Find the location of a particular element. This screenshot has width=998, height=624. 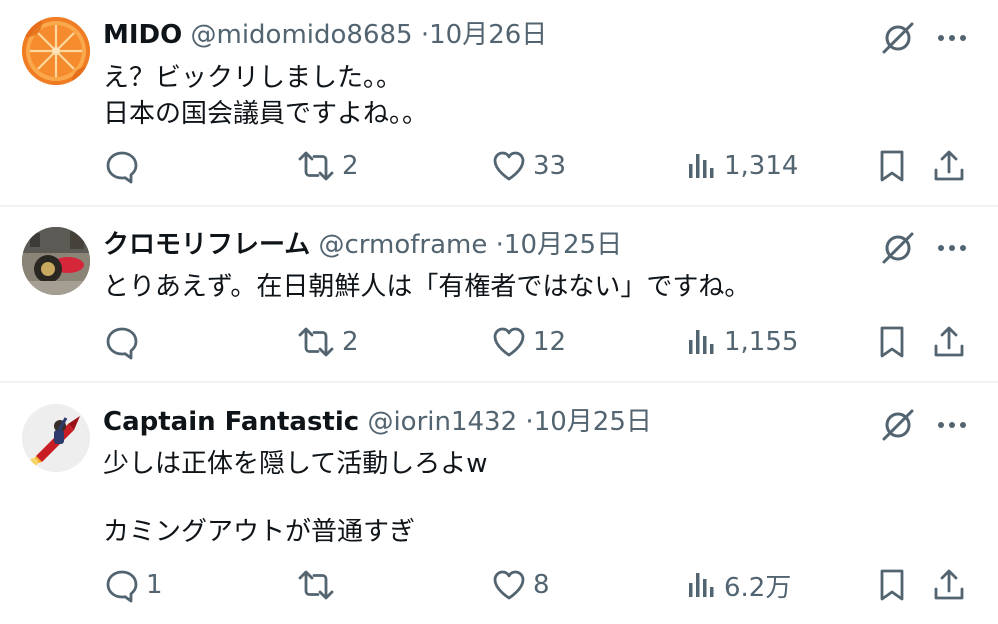

retweet-button is located at coordinates (319, 585).